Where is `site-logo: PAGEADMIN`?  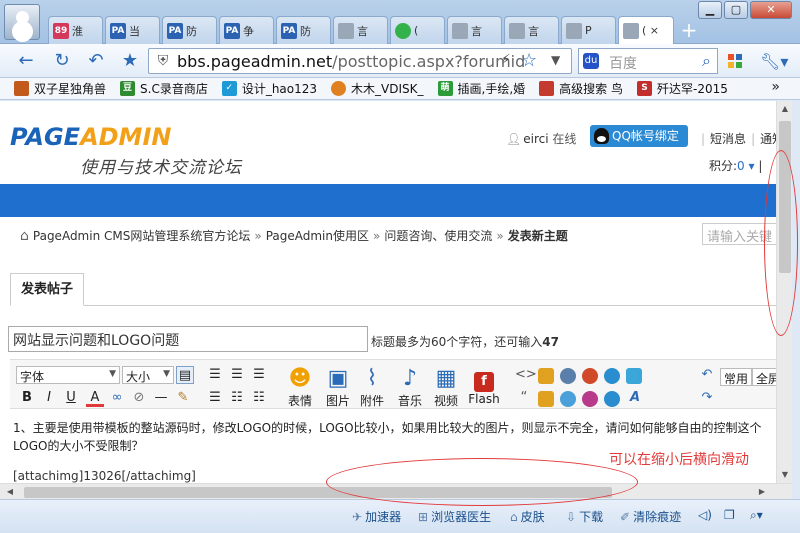 site-logo: PAGEADMIN is located at coordinates (90, 137).